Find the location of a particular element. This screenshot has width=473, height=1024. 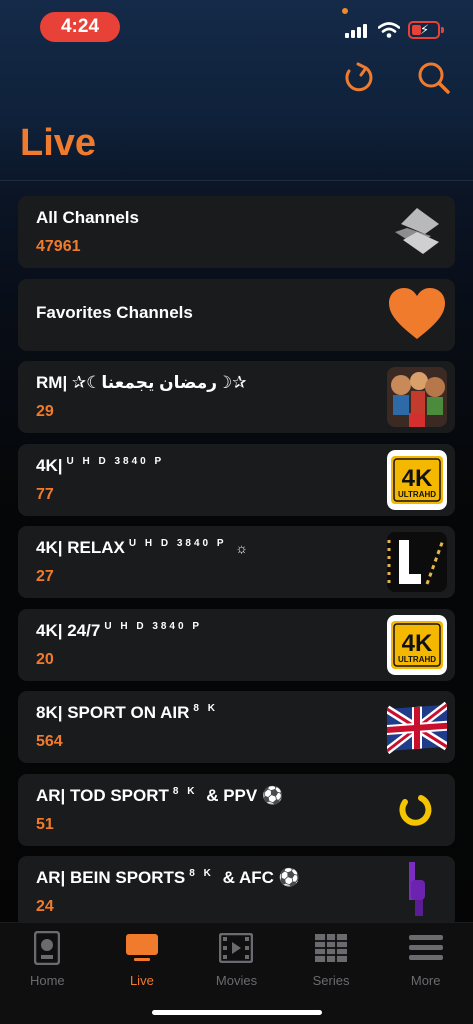

tod-logo is located at coordinates (417, 810).